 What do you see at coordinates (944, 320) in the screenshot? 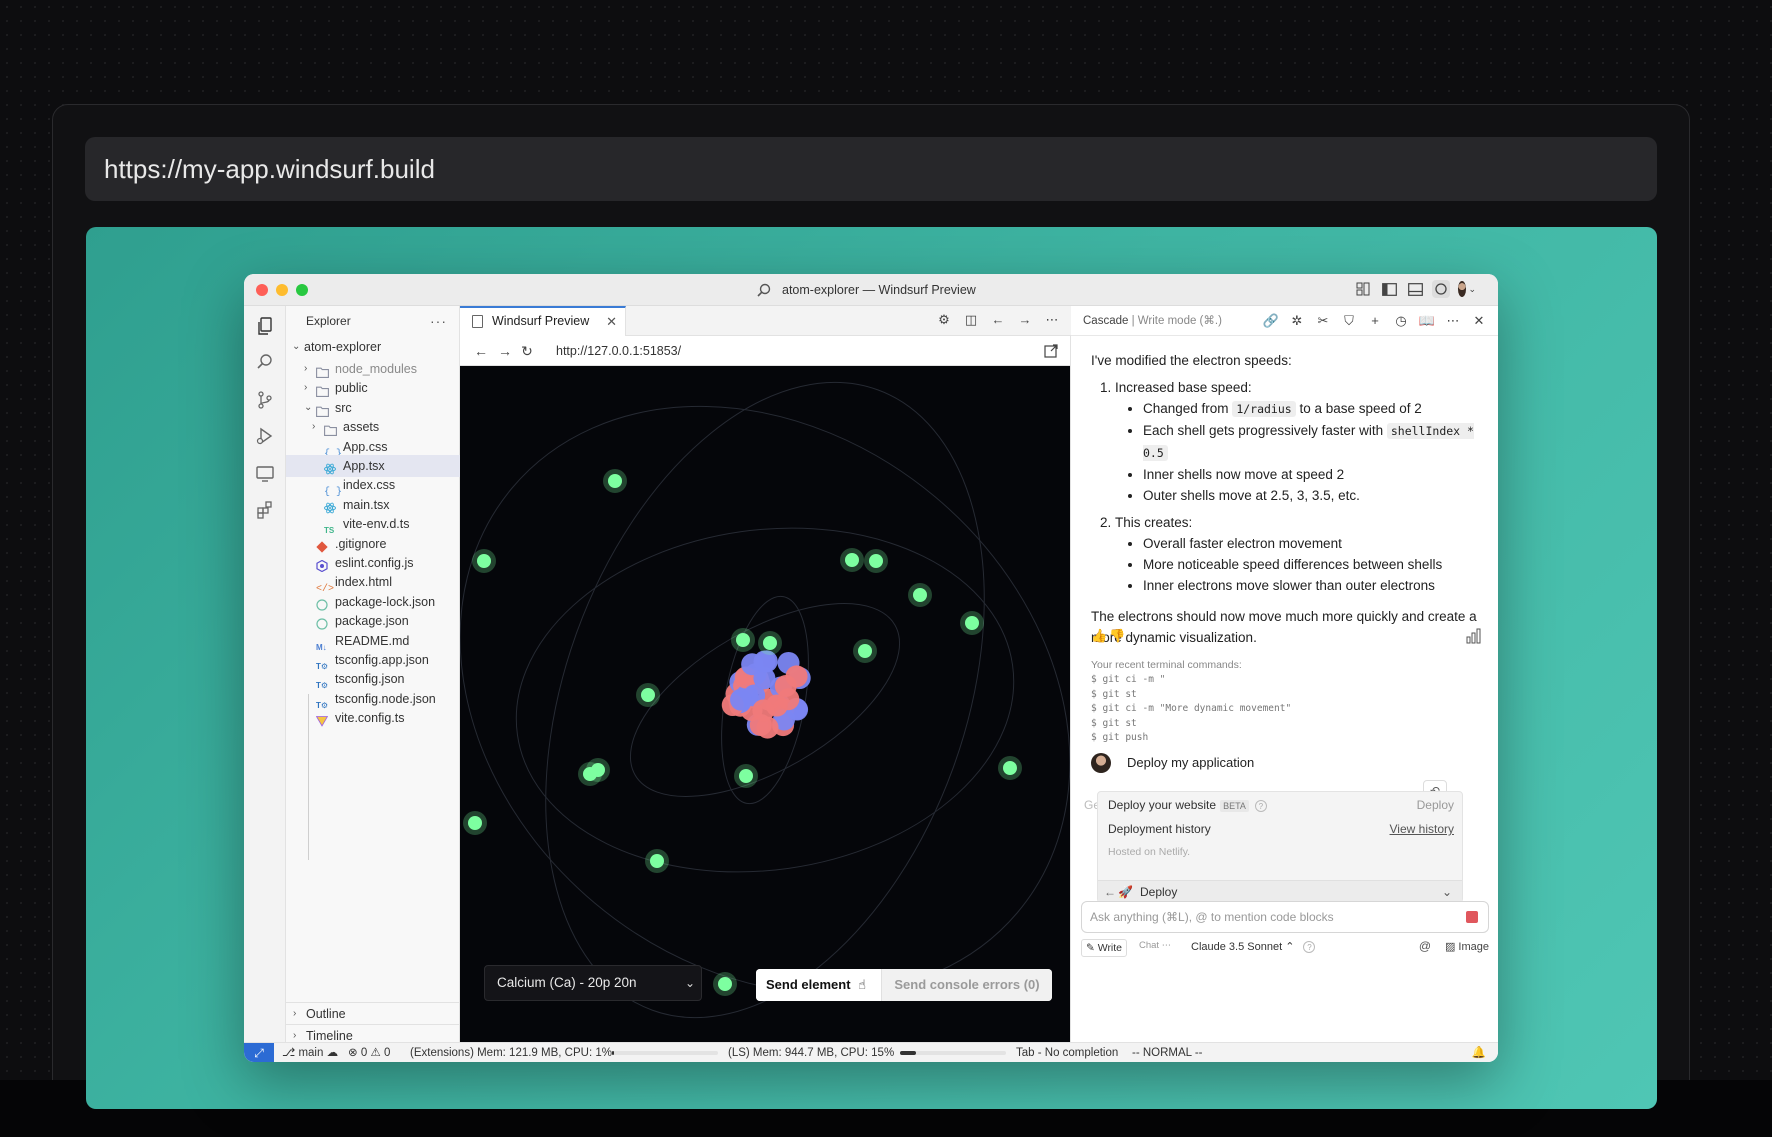
I see `settings-icon: ⚙` at bounding box center [944, 320].